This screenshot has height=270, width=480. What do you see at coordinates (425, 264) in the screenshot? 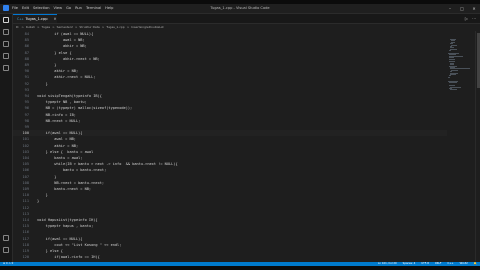
I see `encoding: UTF-8` at bounding box center [425, 264].